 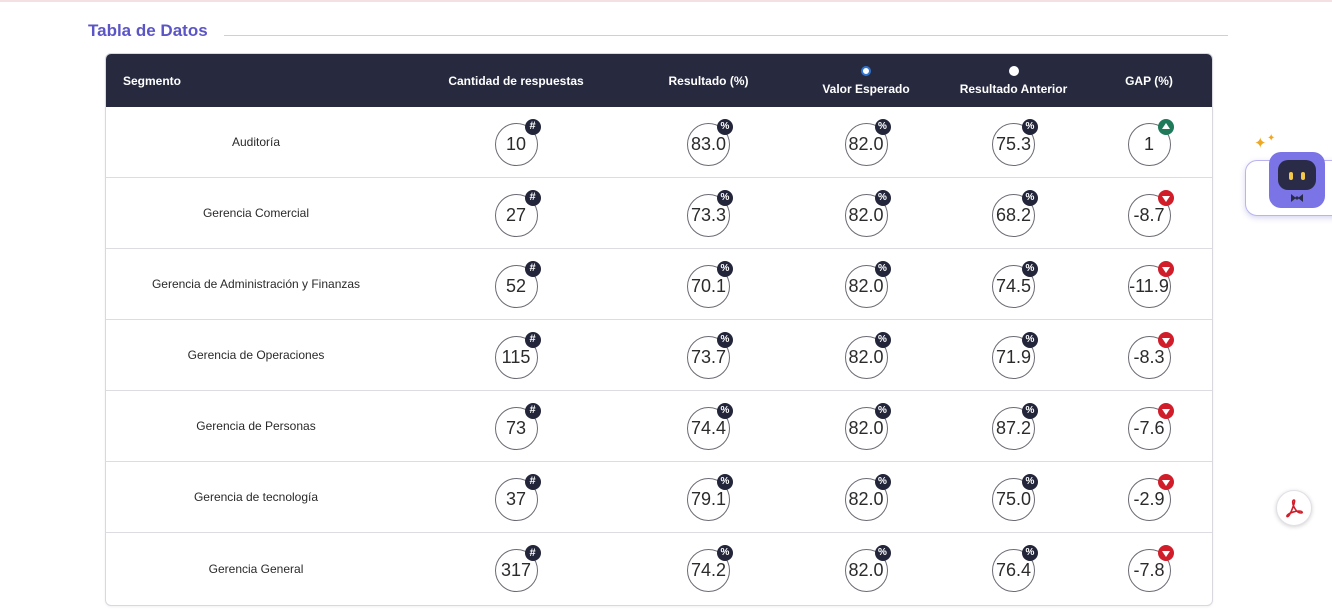 I want to click on header-gap: GAP (%), so click(x=1149, y=80).